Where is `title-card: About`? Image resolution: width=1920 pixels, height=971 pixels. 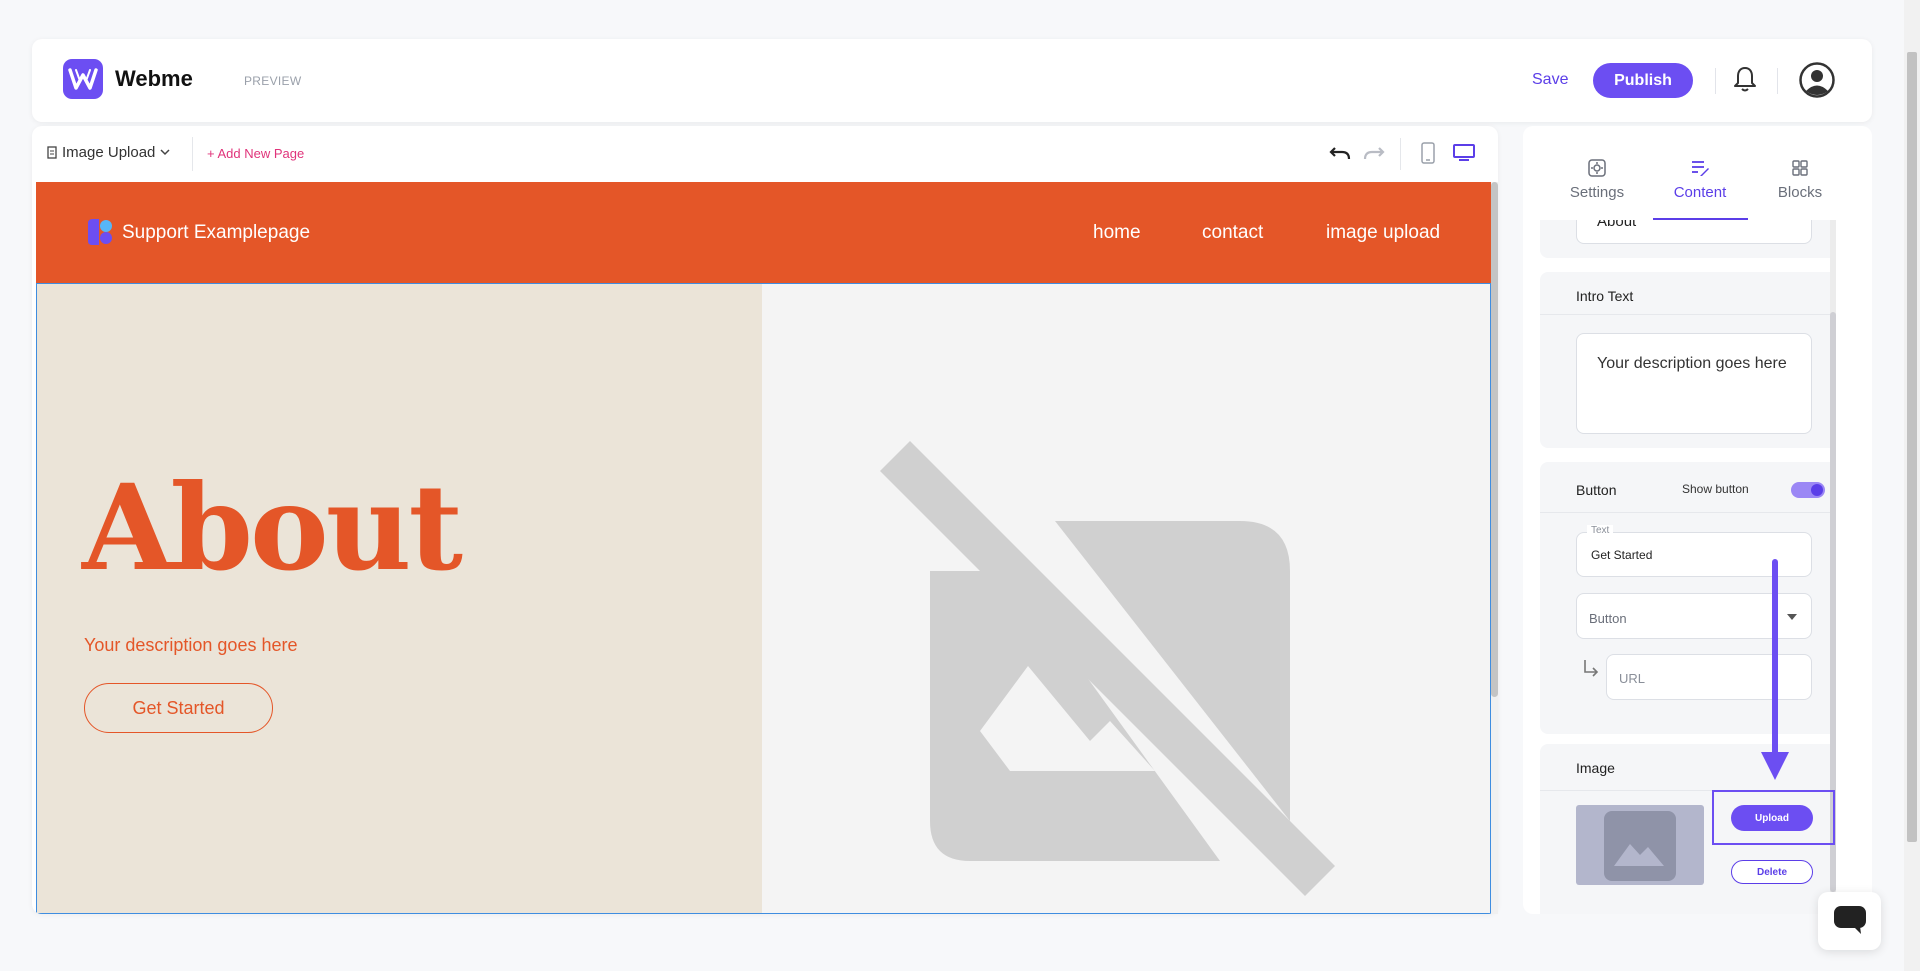
title-card: About is located at coordinates (1685, 239).